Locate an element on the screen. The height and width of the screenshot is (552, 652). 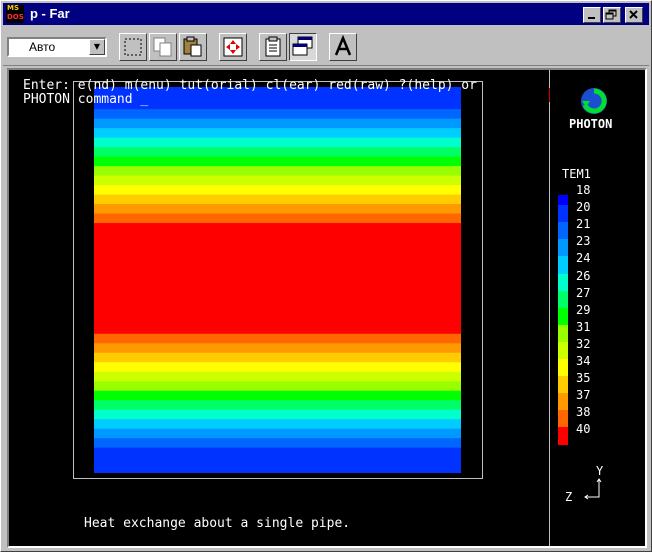
legend-value: 31 is located at coordinates (583, 326).